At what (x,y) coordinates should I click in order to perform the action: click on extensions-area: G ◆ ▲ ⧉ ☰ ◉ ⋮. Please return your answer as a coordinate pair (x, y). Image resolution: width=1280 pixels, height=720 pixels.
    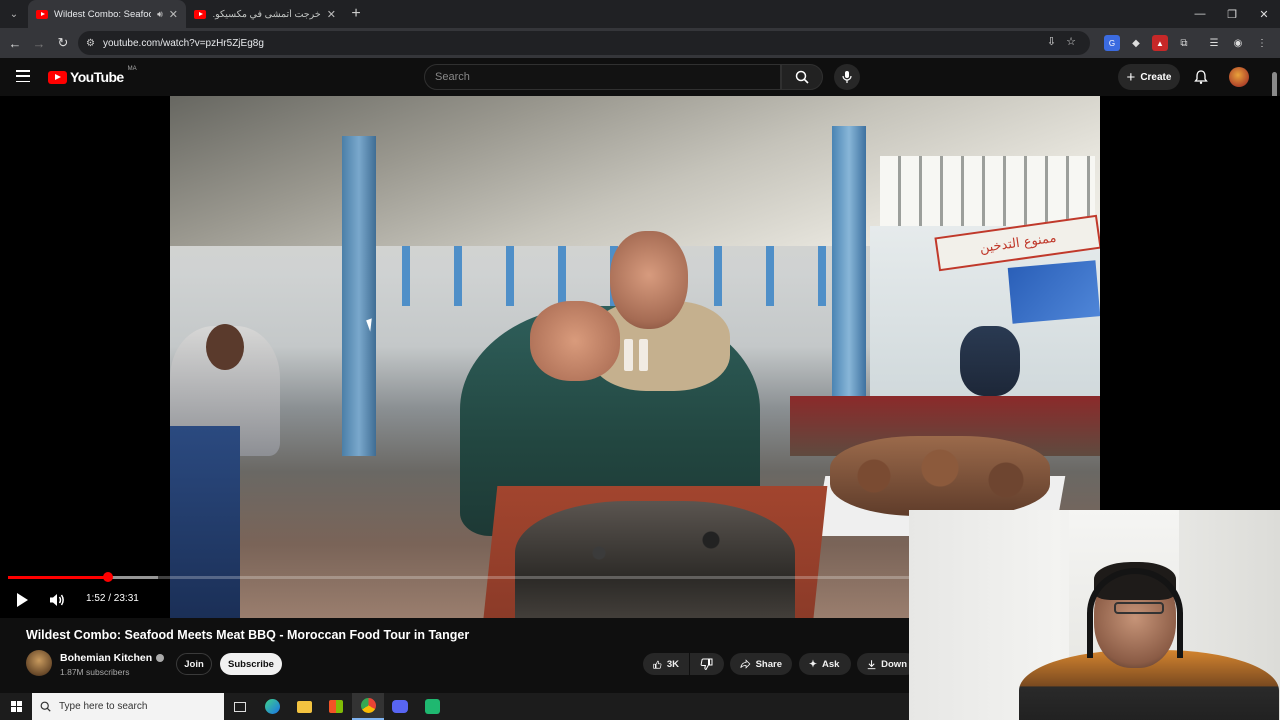
    Looking at the image, I should click on (1187, 43).